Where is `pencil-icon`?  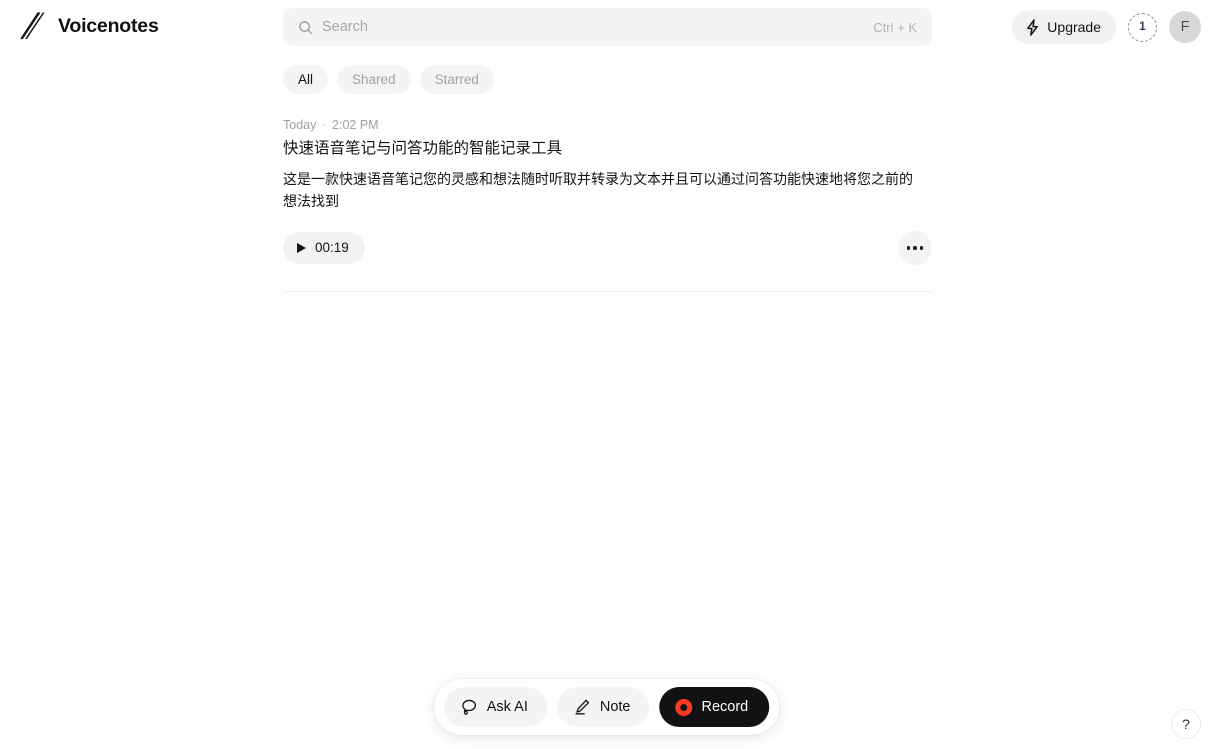 pencil-icon is located at coordinates (582, 707).